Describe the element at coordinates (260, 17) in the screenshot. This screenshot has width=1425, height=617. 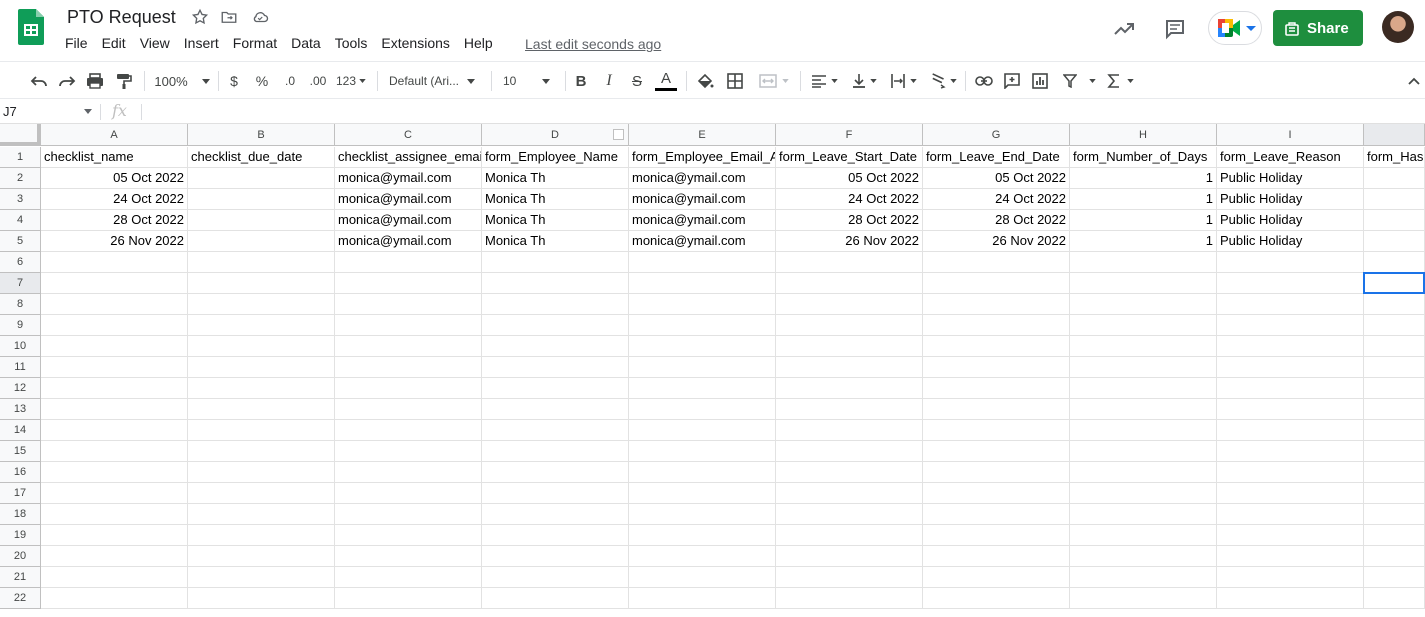
I see `cloud-status-icon` at that location.